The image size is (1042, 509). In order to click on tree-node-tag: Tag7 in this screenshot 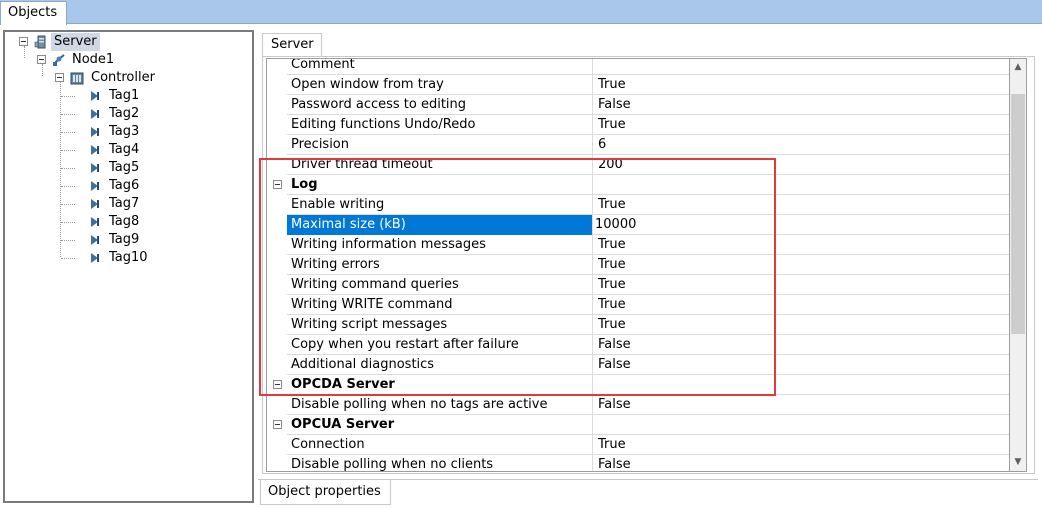, I will do `click(125, 204)`.